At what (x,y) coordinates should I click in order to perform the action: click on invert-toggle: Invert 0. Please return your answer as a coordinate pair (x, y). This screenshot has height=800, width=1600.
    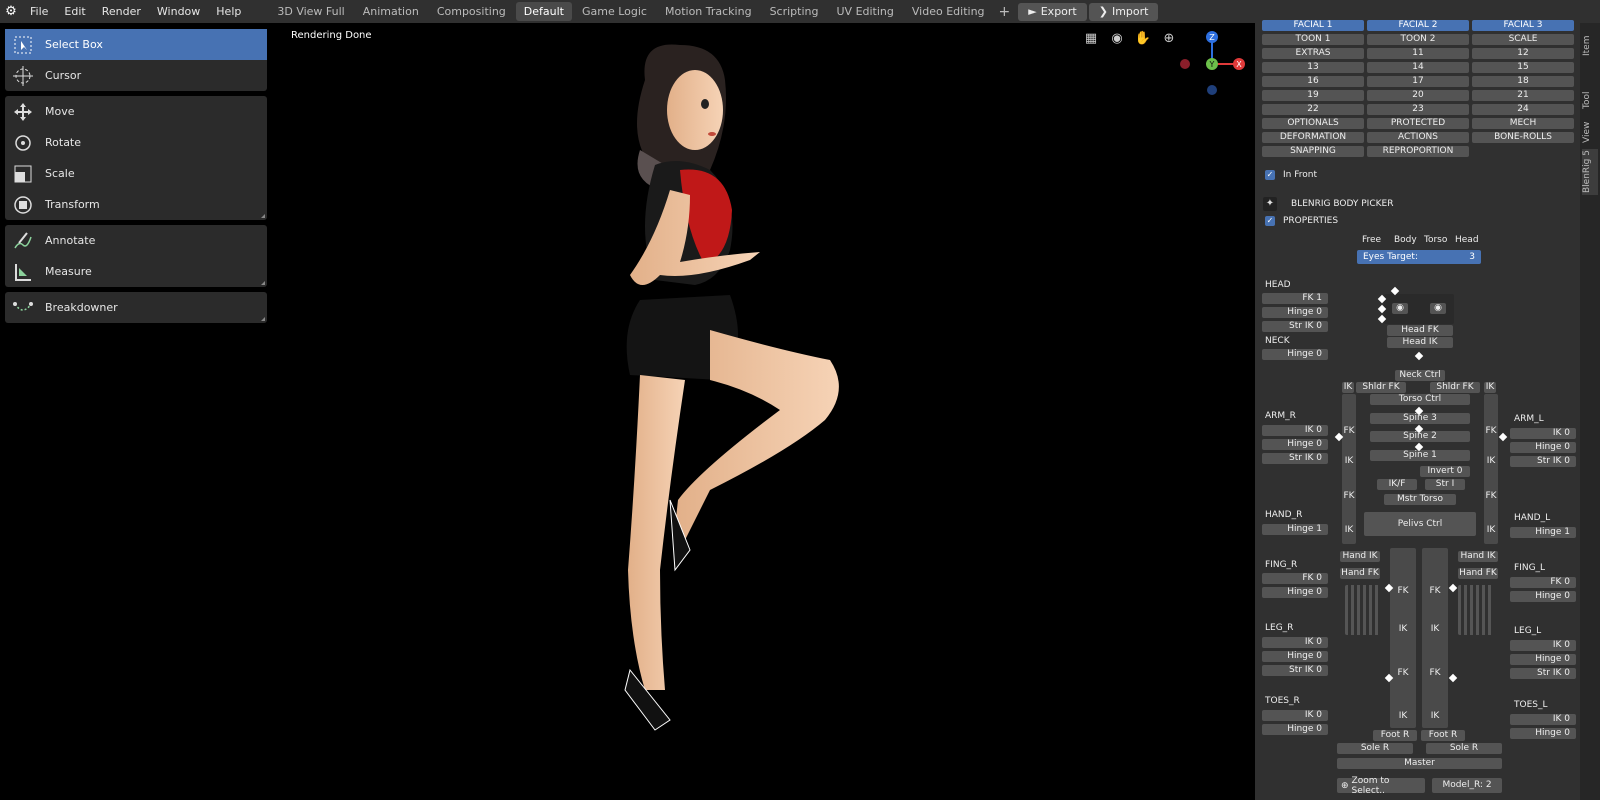
    Looking at the image, I should click on (1445, 471).